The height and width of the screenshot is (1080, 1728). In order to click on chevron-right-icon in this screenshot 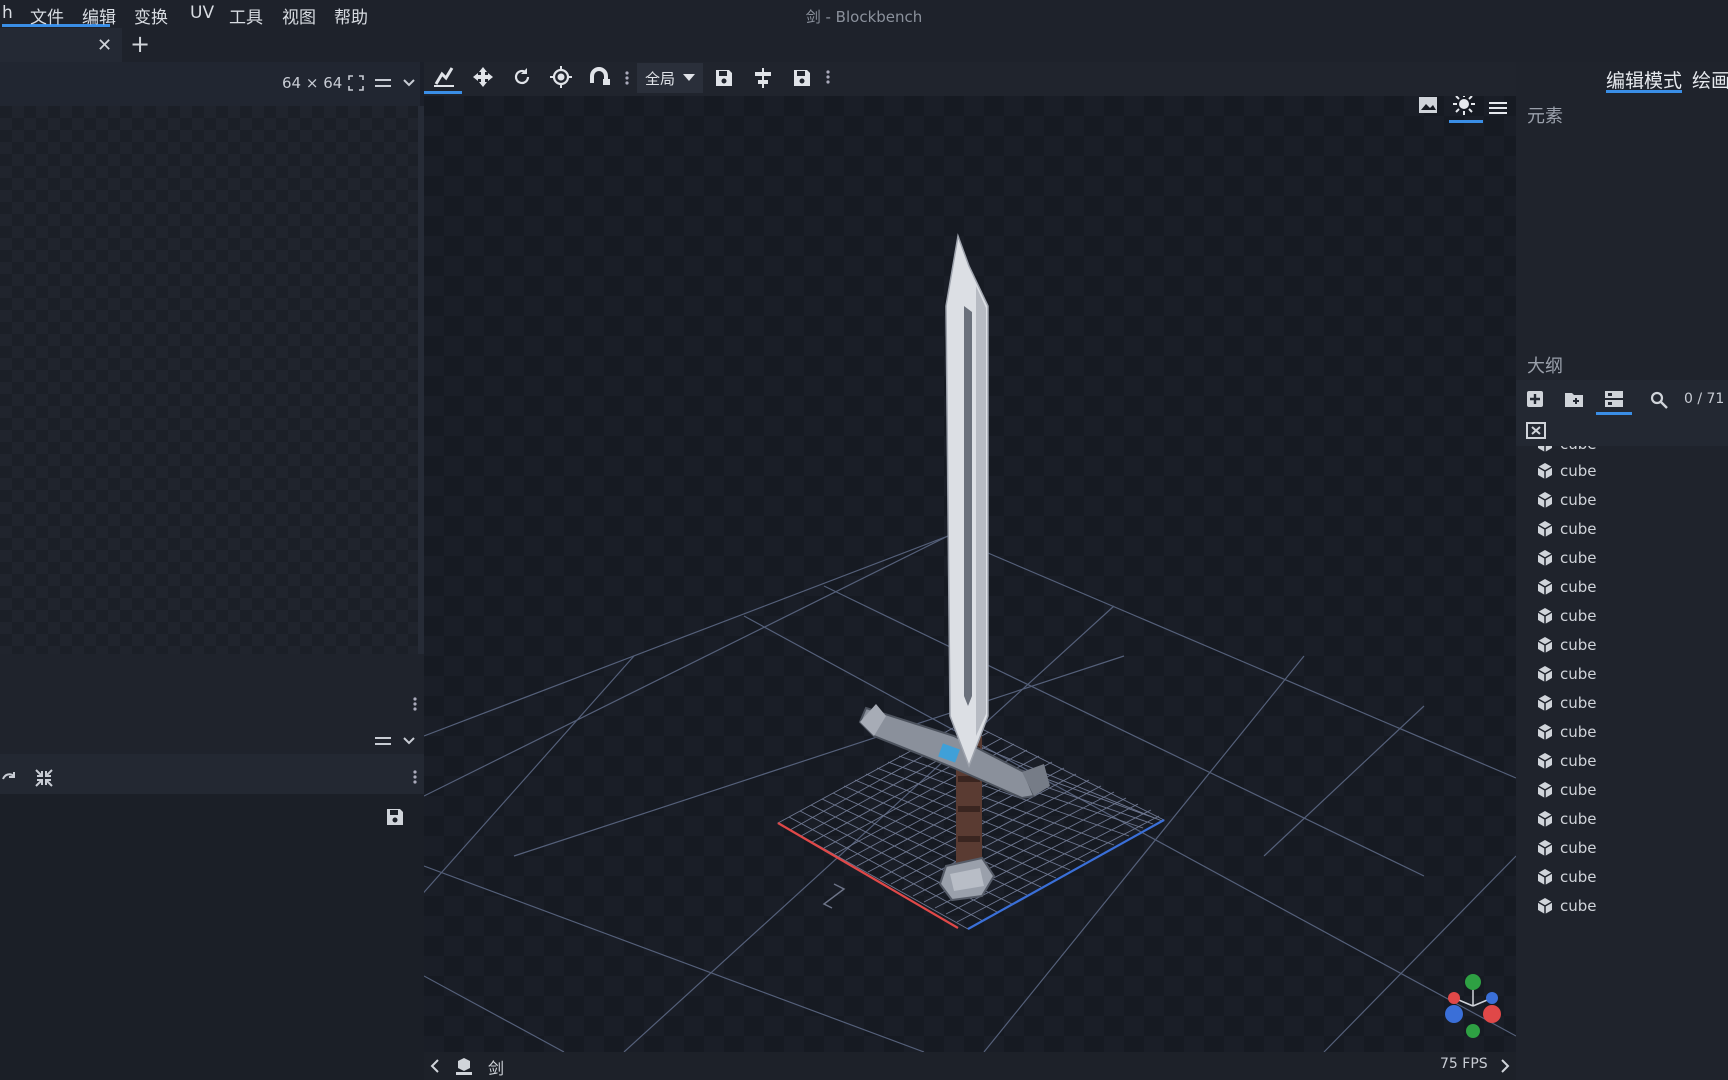, I will do `click(1505, 1066)`.